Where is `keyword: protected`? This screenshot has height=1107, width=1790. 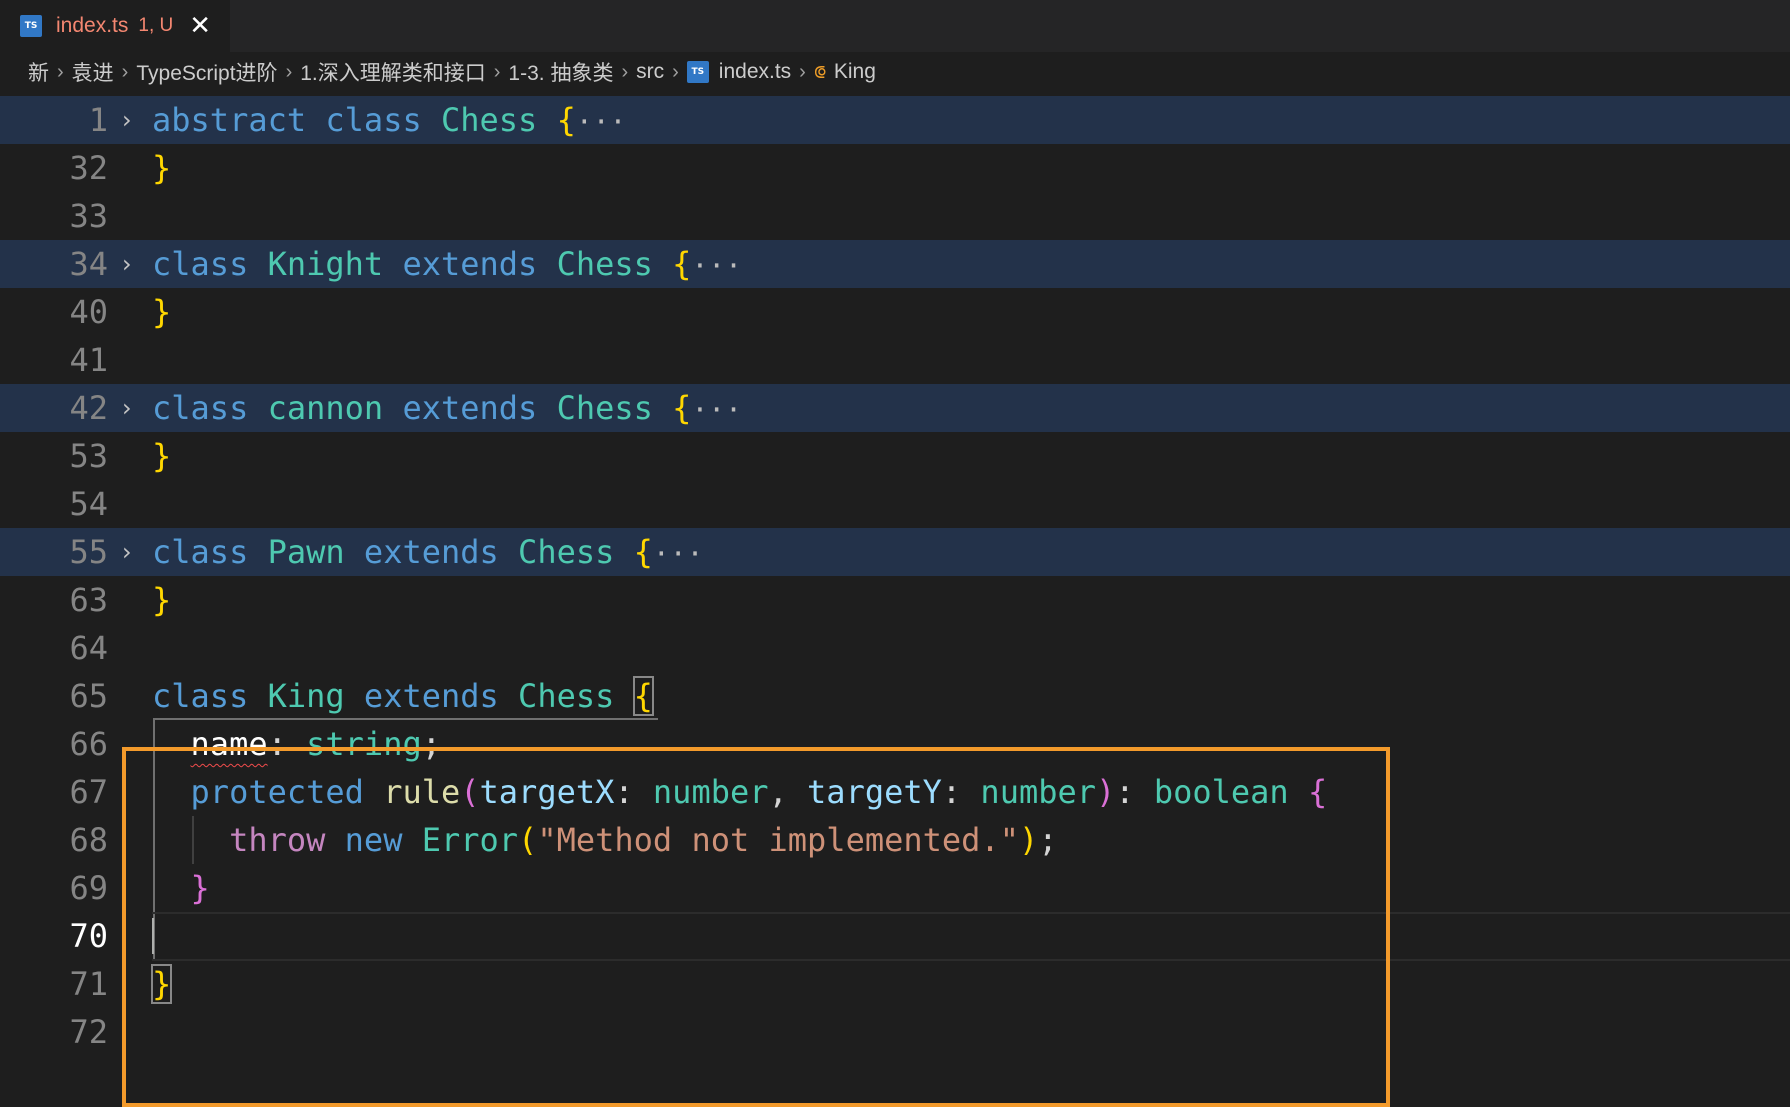 keyword: protected is located at coordinates (277, 792).